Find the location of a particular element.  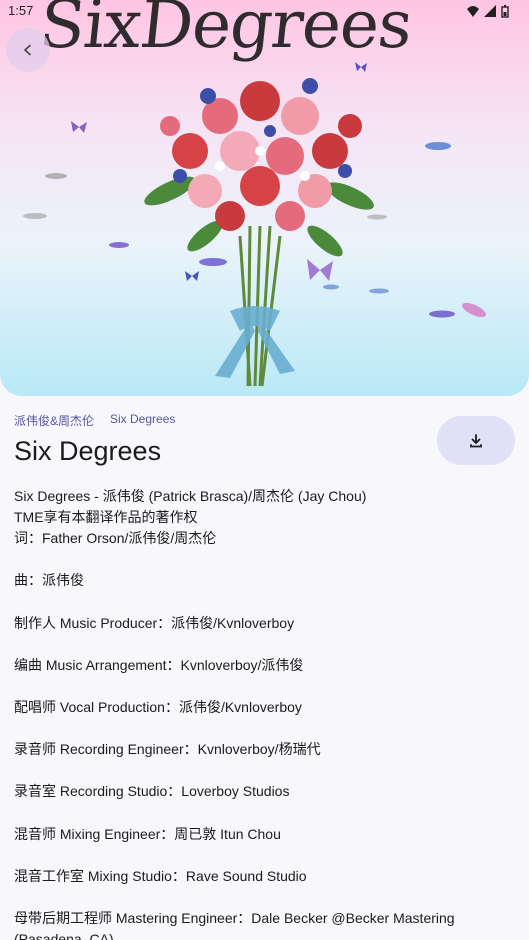

download-button is located at coordinates (476, 440).